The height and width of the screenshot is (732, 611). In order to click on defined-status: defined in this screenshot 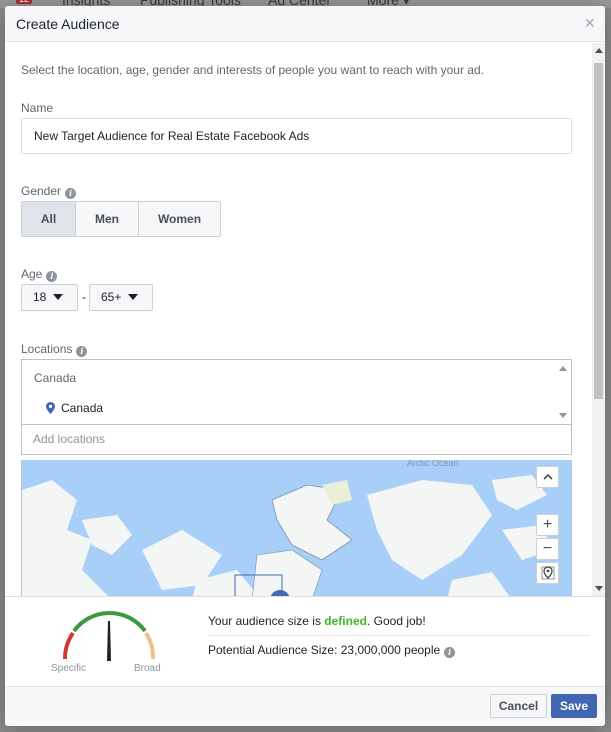, I will do `click(345, 621)`.